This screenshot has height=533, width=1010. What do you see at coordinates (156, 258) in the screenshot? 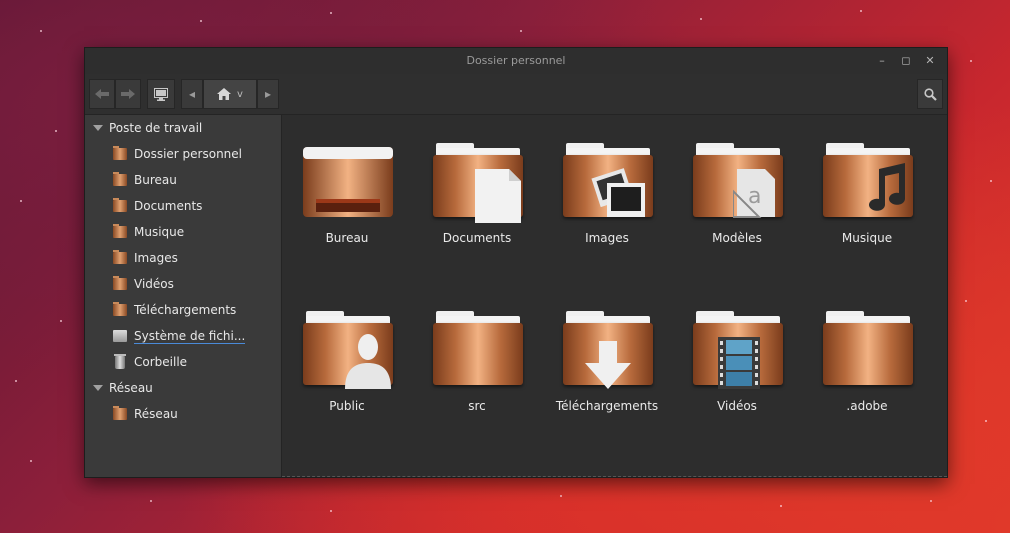
I see `sidebar-item-label: Images` at bounding box center [156, 258].